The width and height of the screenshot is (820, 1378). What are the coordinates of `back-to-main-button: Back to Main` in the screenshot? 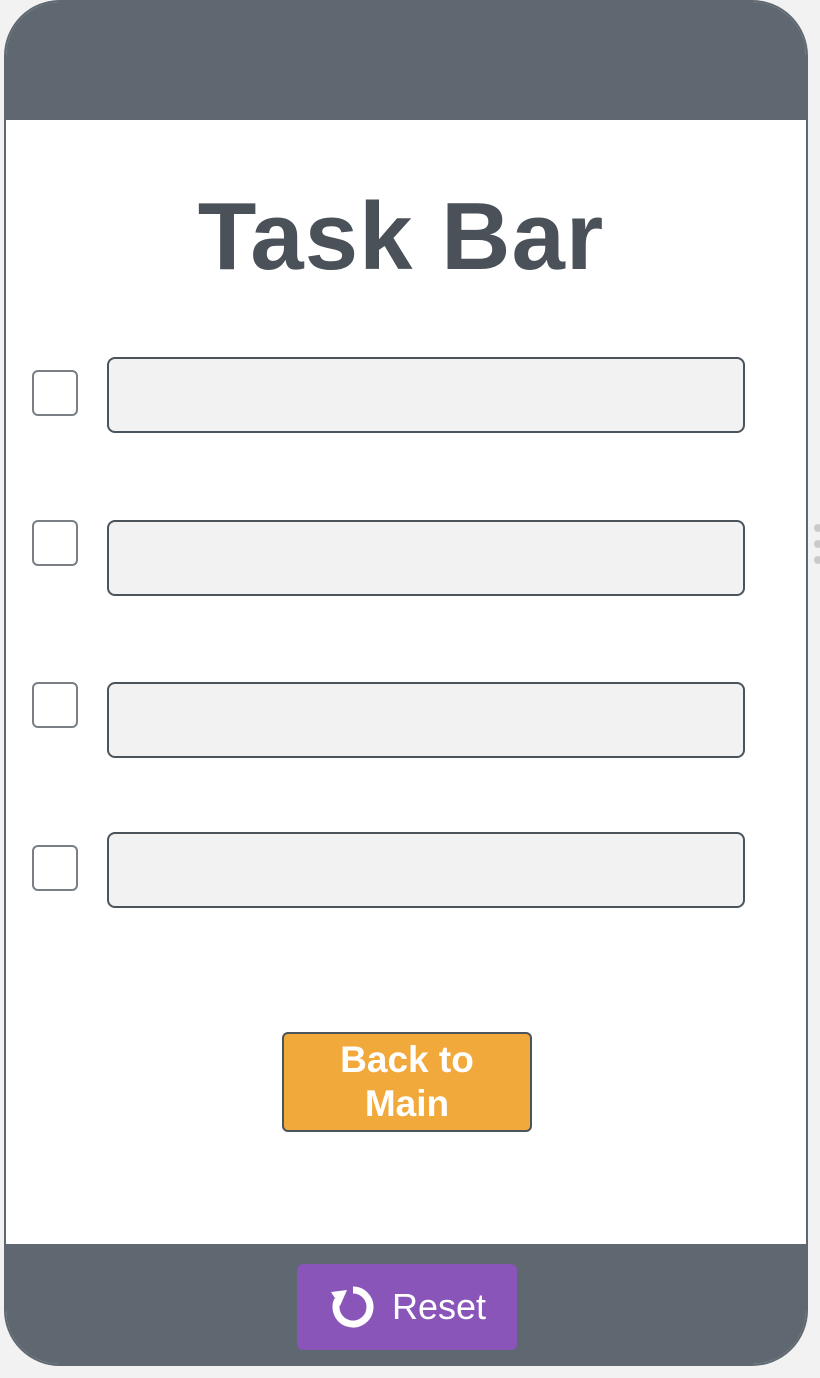 It's located at (407, 1082).